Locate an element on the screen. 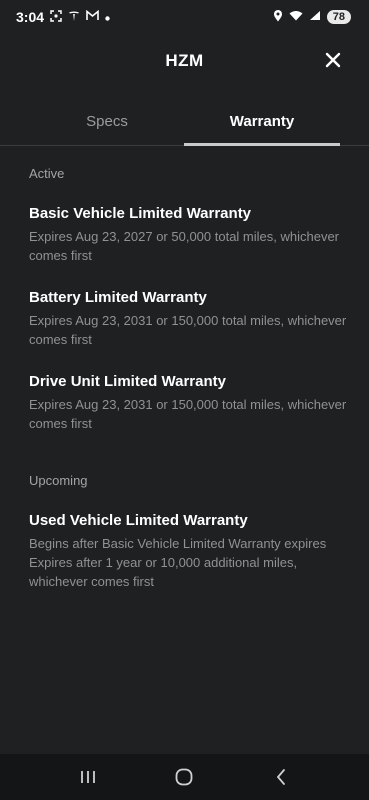 The image size is (369, 800). warranty-title: Used Vehicle Limited Warranty is located at coordinates (138, 520).